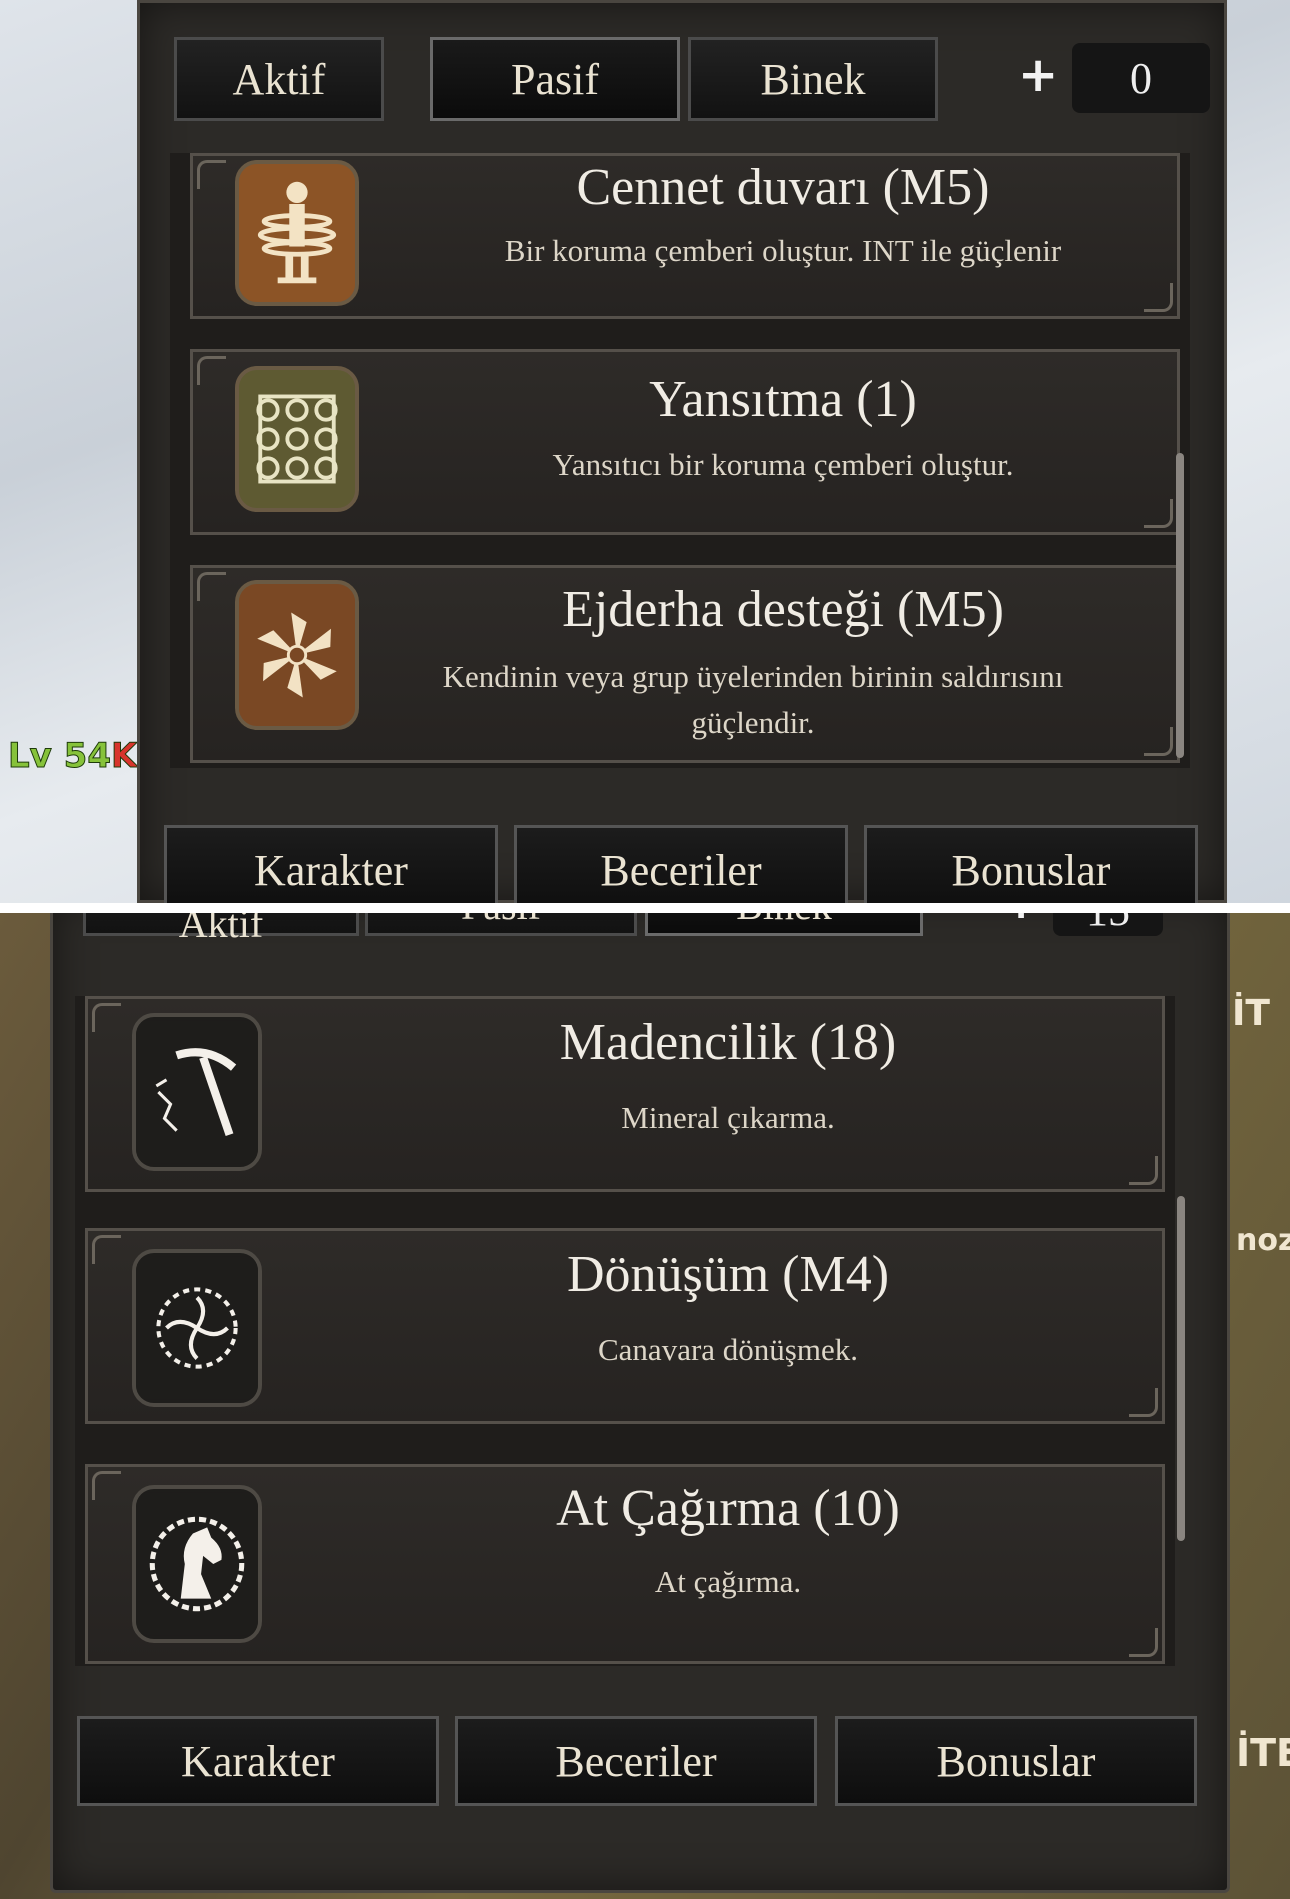 This screenshot has height=1899, width=1290. Describe the element at coordinates (728, 1117) in the screenshot. I see `skill-description: Mineral çıkarma.` at that location.